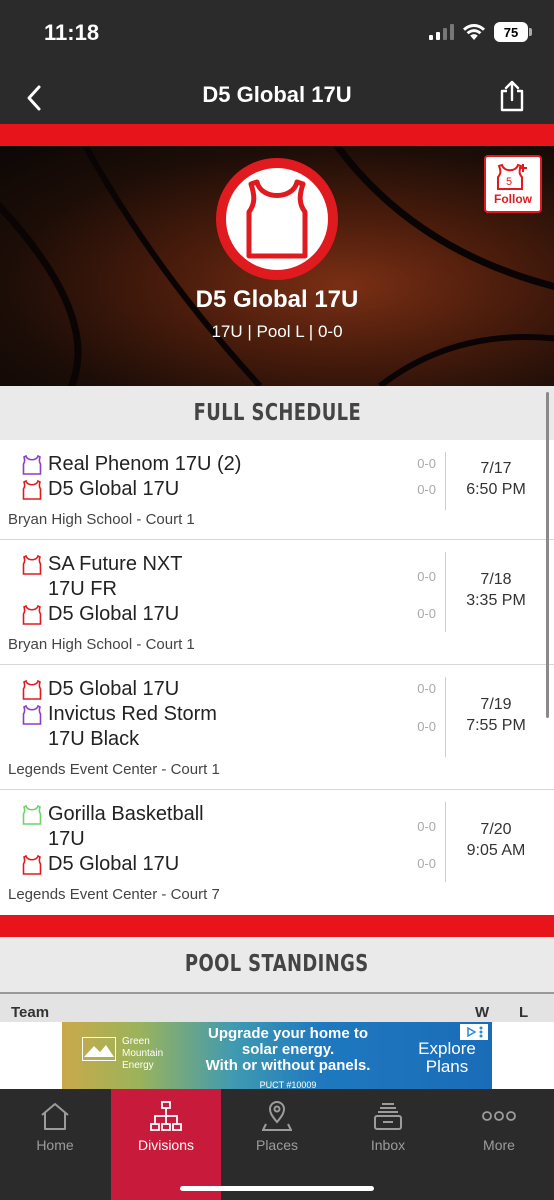 This screenshot has height=1200, width=554. What do you see at coordinates (496, 590) in the screenshot?
I see `game-datetime: 7/18 3:35 PM` at bounding box center [496, 590].